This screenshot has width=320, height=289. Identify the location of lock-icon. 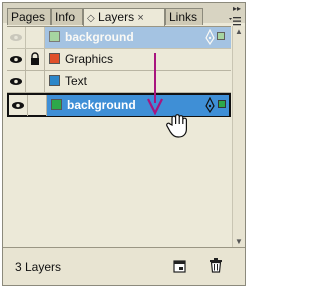
(35, 58).